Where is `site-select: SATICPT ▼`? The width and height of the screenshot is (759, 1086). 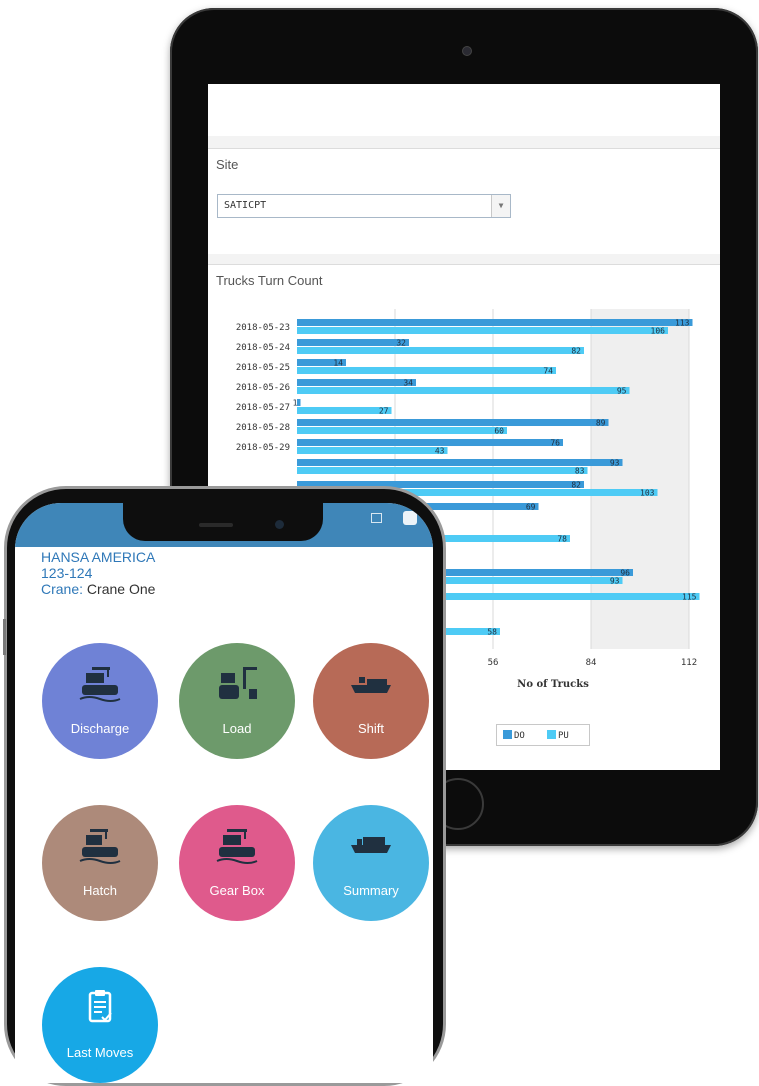
site-select: SATICPT ▼ is located at coordinates (364, 206).